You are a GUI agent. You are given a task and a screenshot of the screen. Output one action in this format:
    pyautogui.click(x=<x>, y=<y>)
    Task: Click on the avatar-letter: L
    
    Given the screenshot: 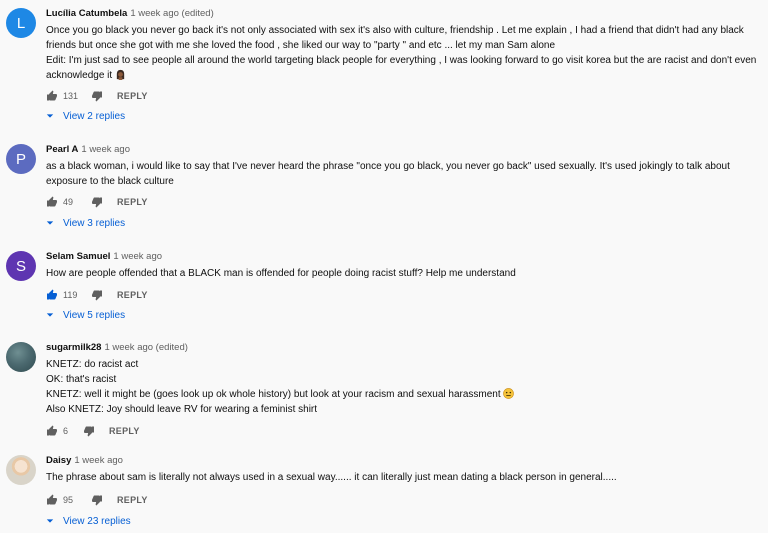 What is the action you would take?
    pyautogui.click(x=21, y=23)
    